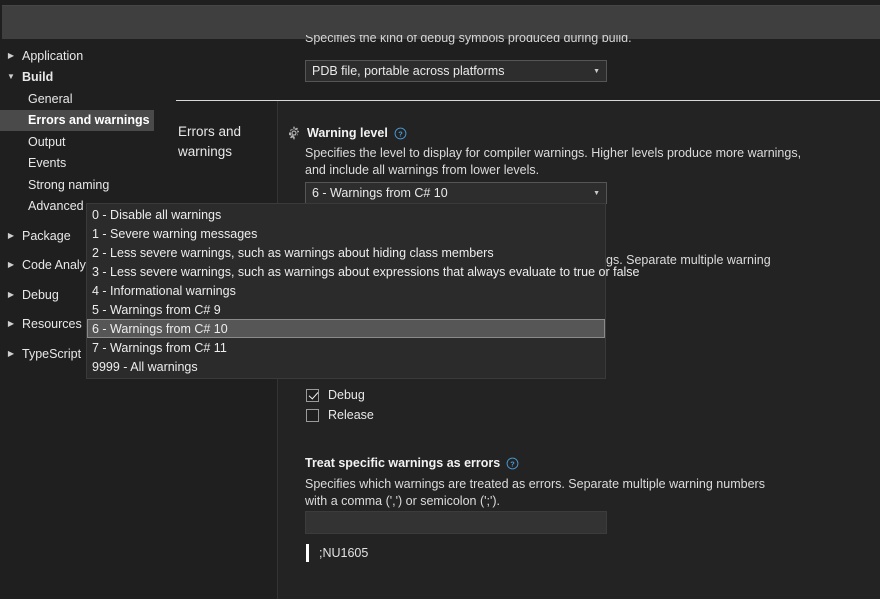 The width and height of the screenshot is (880, 599). What do you see at coordinates (346, 347) in the screenshot?
I see `dropdown-option: 7 - Warnings from C# 11` at bounding box center [346, 347].